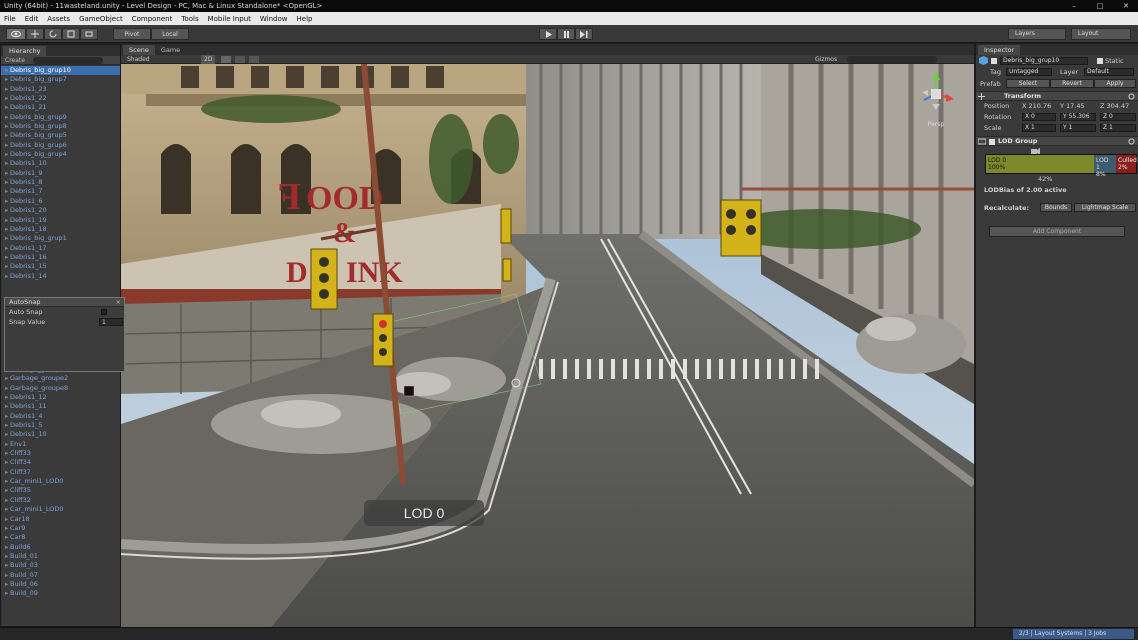  Describe the element at coordinates (60, 472) in the screenshot. I see `hierarchy-item: ▸ Cliff37` at that location.